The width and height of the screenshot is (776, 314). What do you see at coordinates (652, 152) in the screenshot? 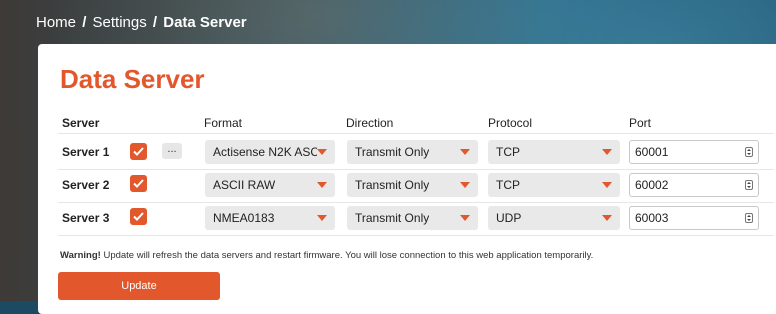
I see `server-1-port-value: 60001` at bounding box center [652, 152].